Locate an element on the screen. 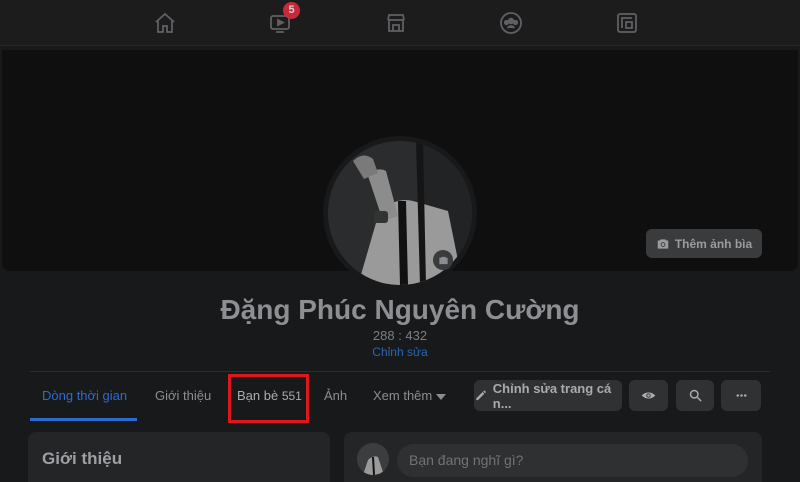 This screenshot has width=800, height=482. tab-about: Giới thiệu is located at coordinates (183, 395).